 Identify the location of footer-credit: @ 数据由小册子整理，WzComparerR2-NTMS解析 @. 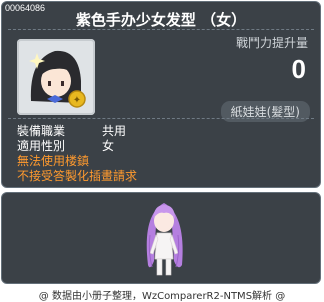
(162, 296).